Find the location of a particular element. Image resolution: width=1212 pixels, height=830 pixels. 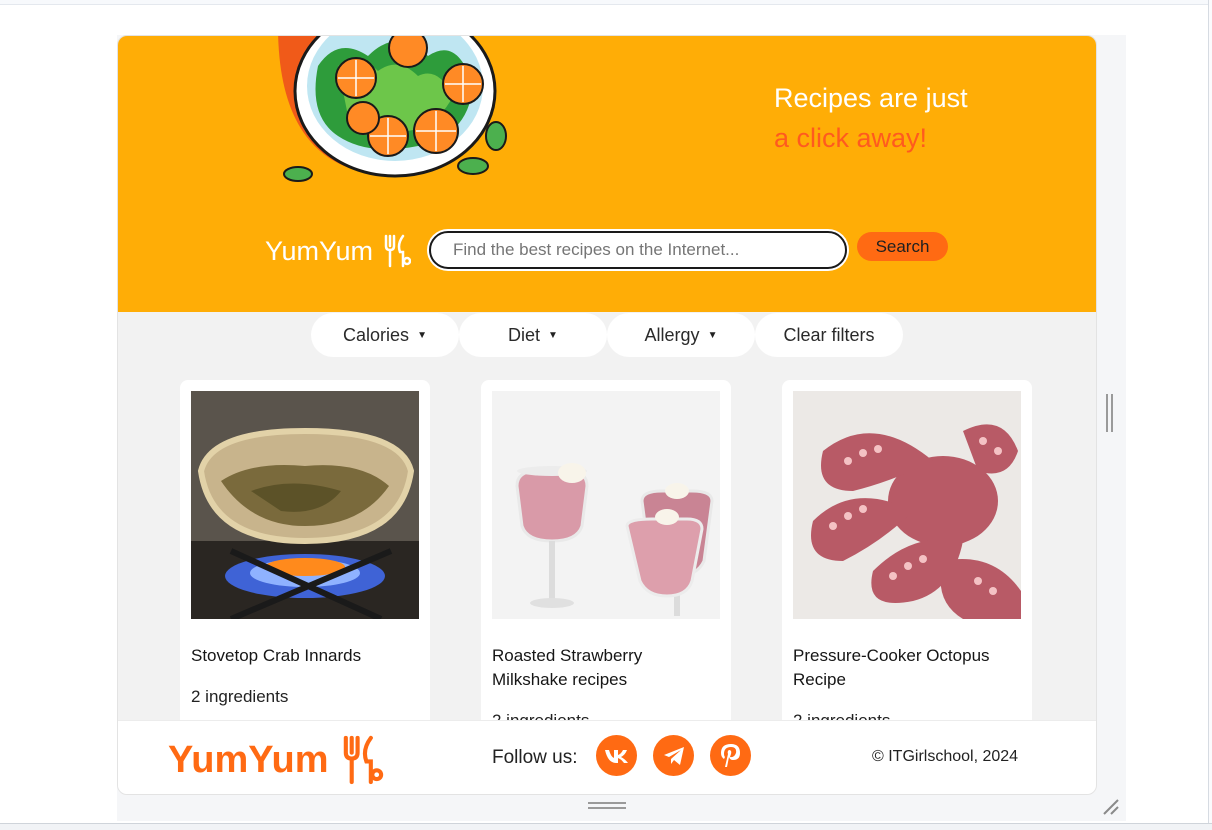

filter-label: Diet is located at coordinates (524, 334).